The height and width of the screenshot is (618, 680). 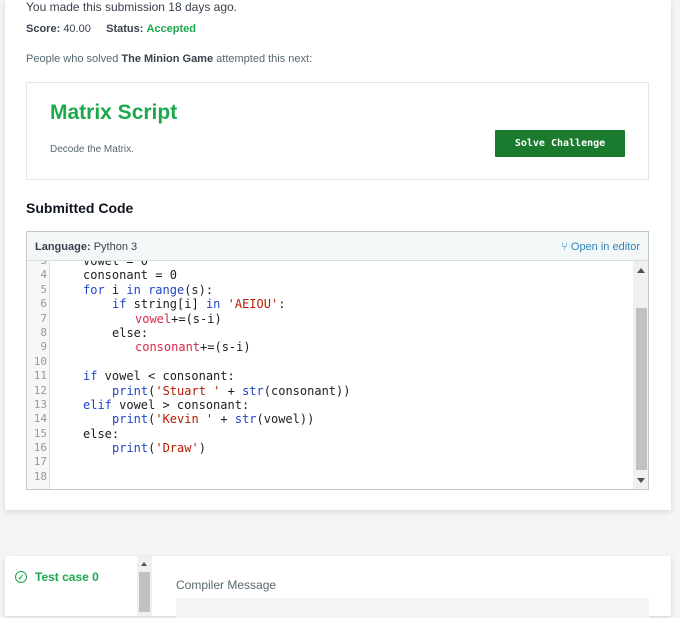 What do you see at coordinates (329, 462) in the screenshot?
I see `code-line: 17` at bounding box center [329, 462].